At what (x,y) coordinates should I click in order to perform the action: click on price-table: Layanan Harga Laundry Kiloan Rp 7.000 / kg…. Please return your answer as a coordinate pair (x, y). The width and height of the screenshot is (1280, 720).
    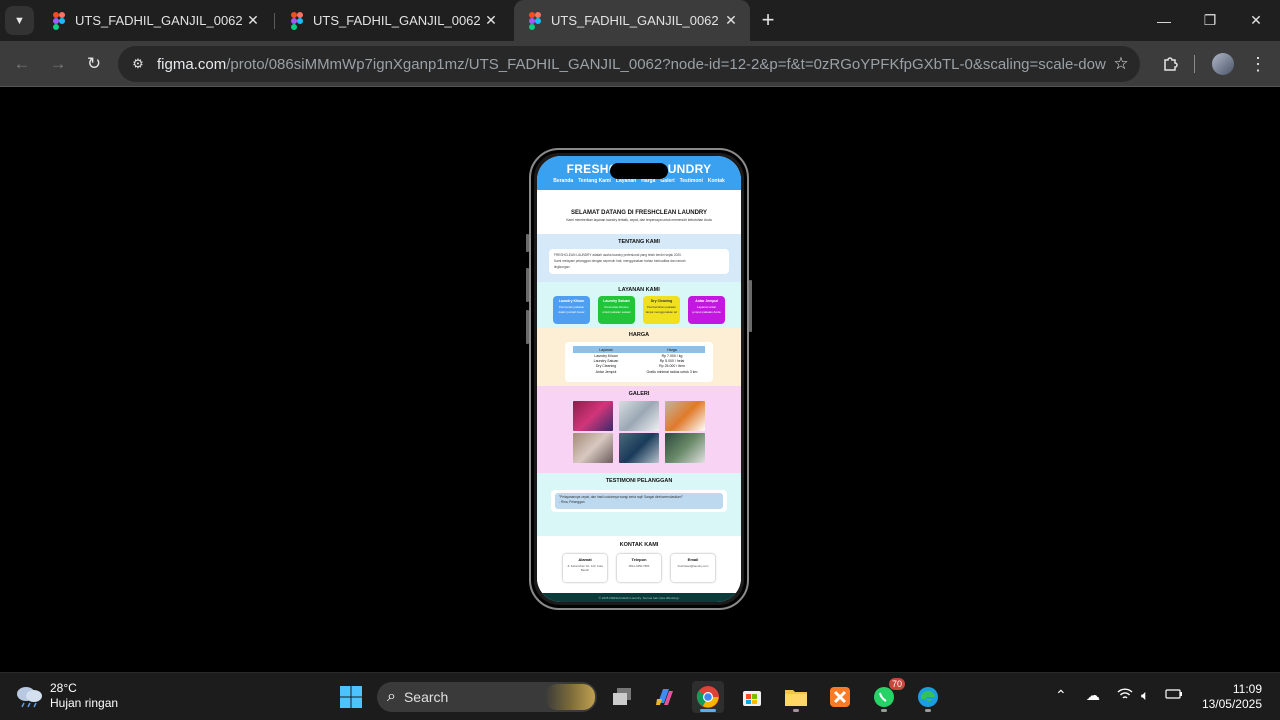
    Looking at the image, I should click on (639, 362).